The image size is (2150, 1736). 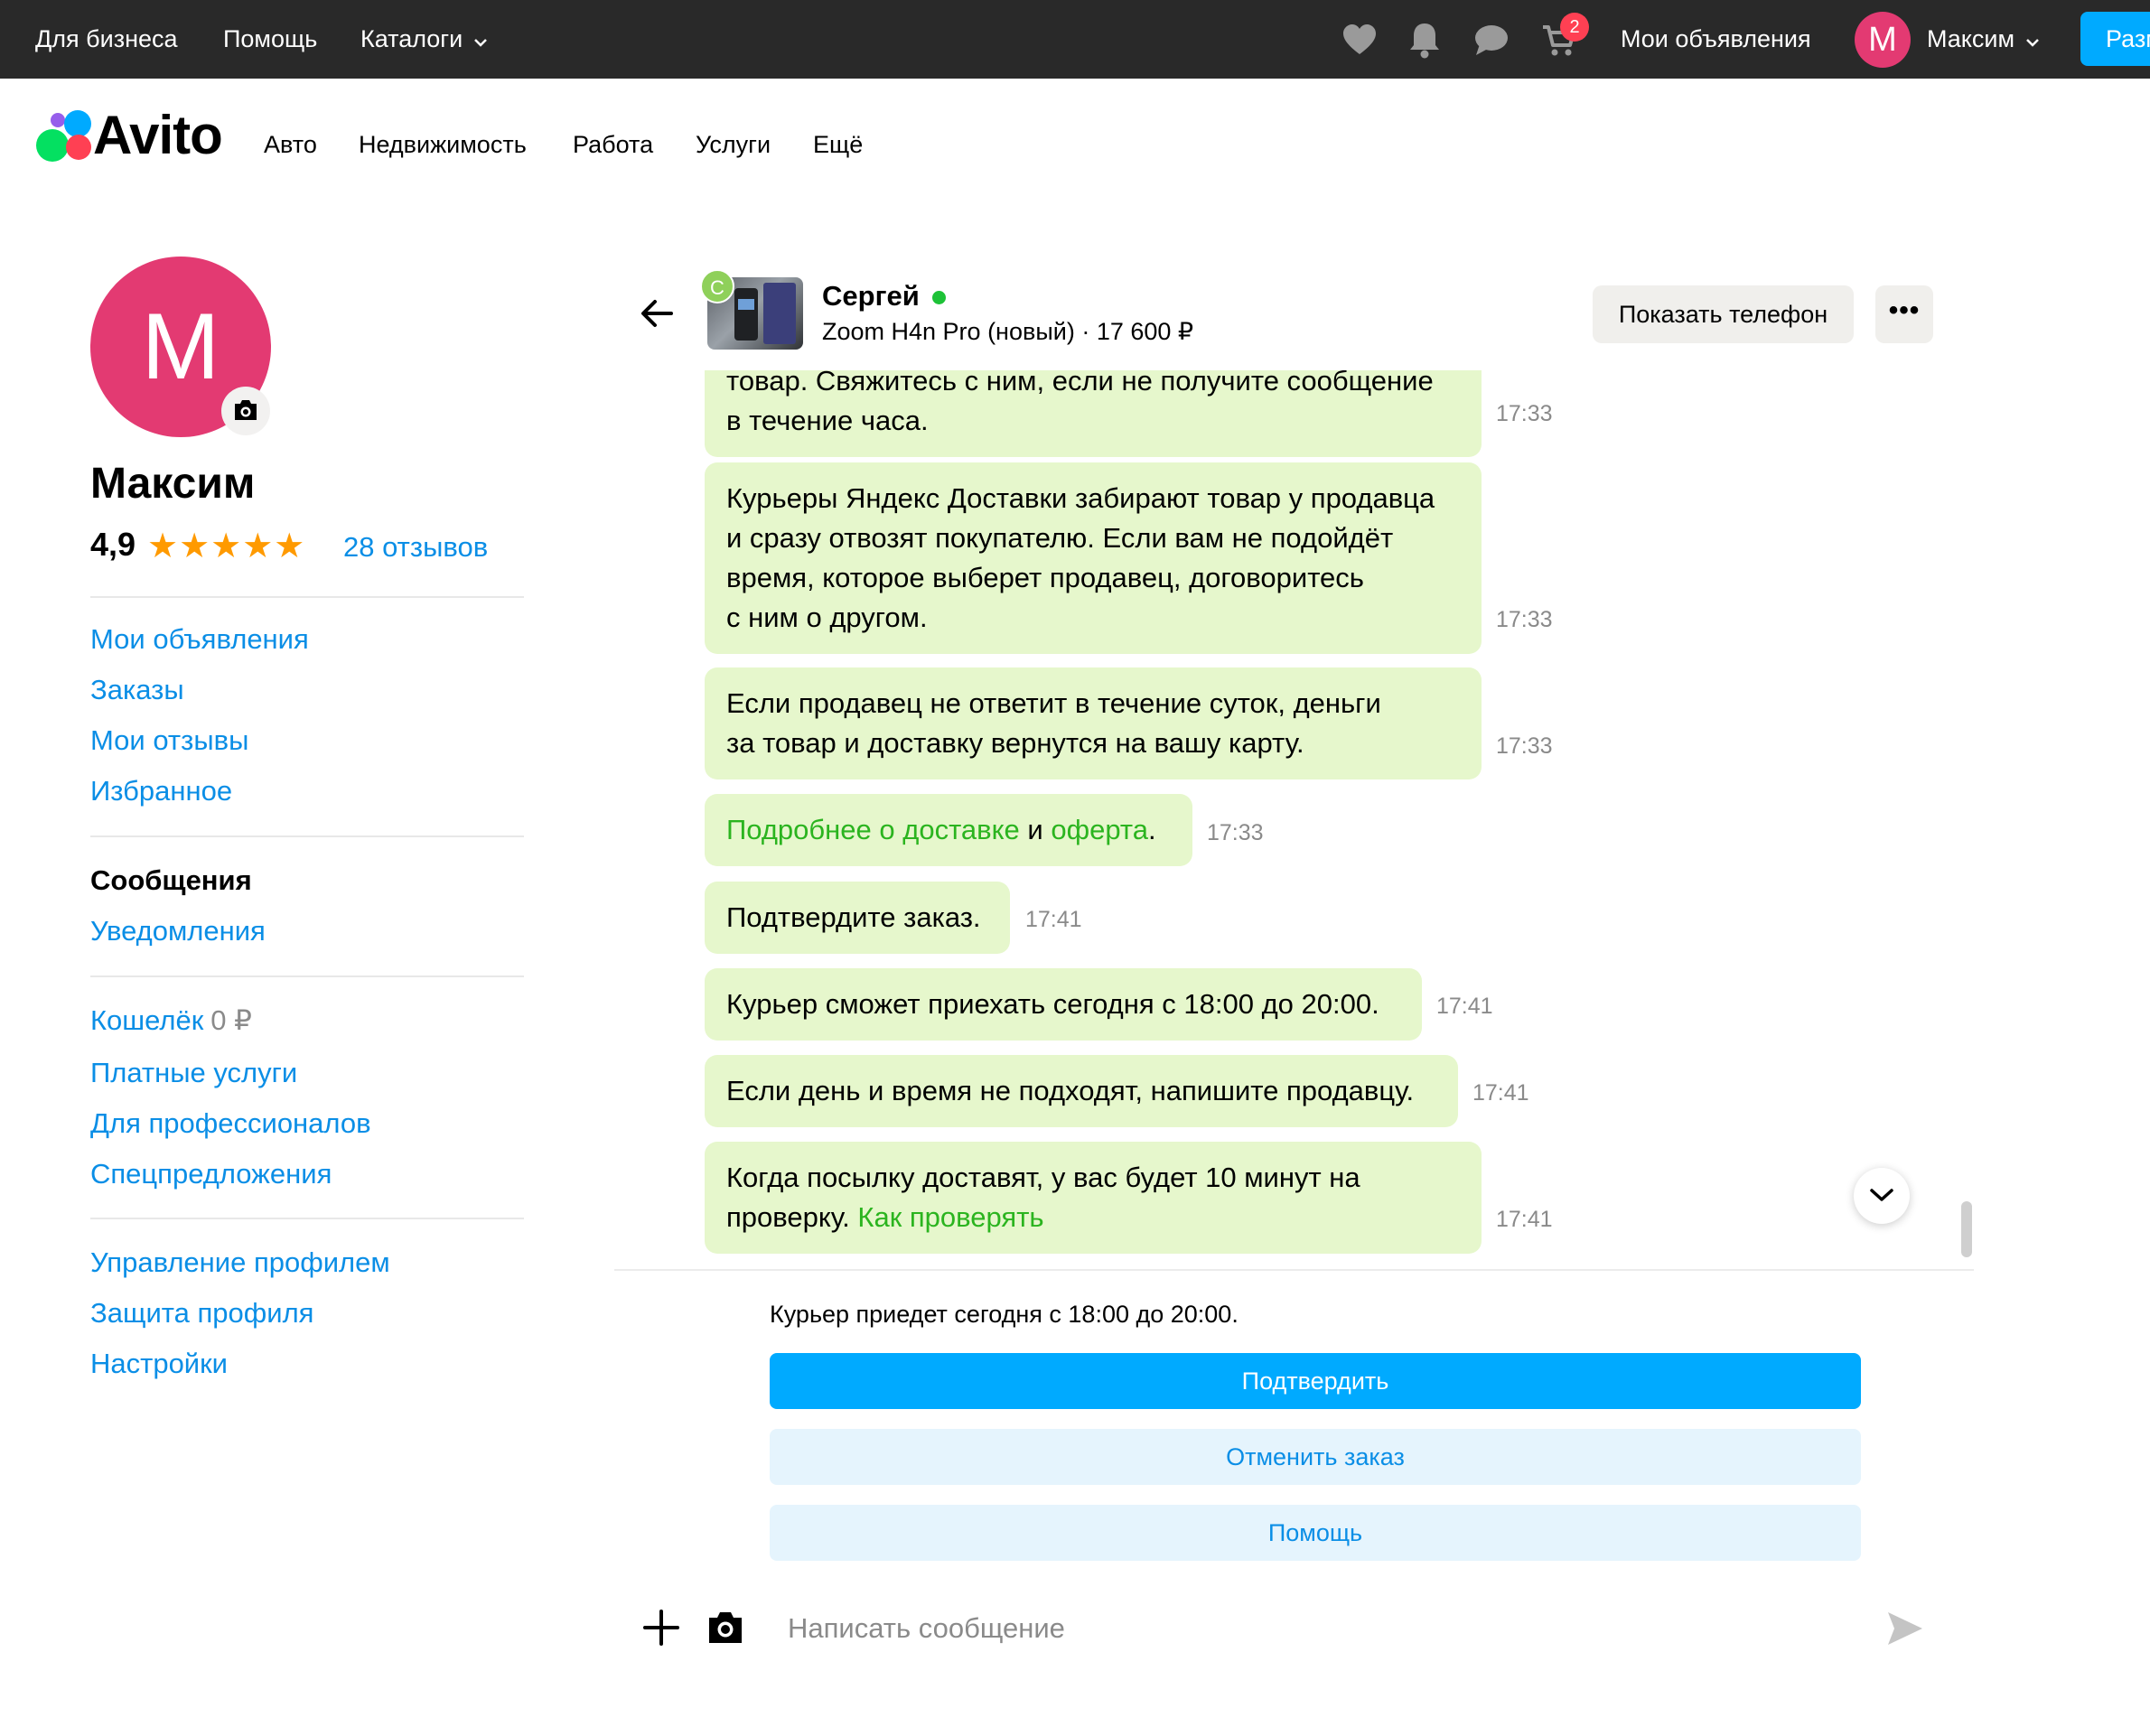 What do you see at coordinates (1294, 1270) in the screenshot?
I see `message-list-divider` at bounding box center [1294, 1270].